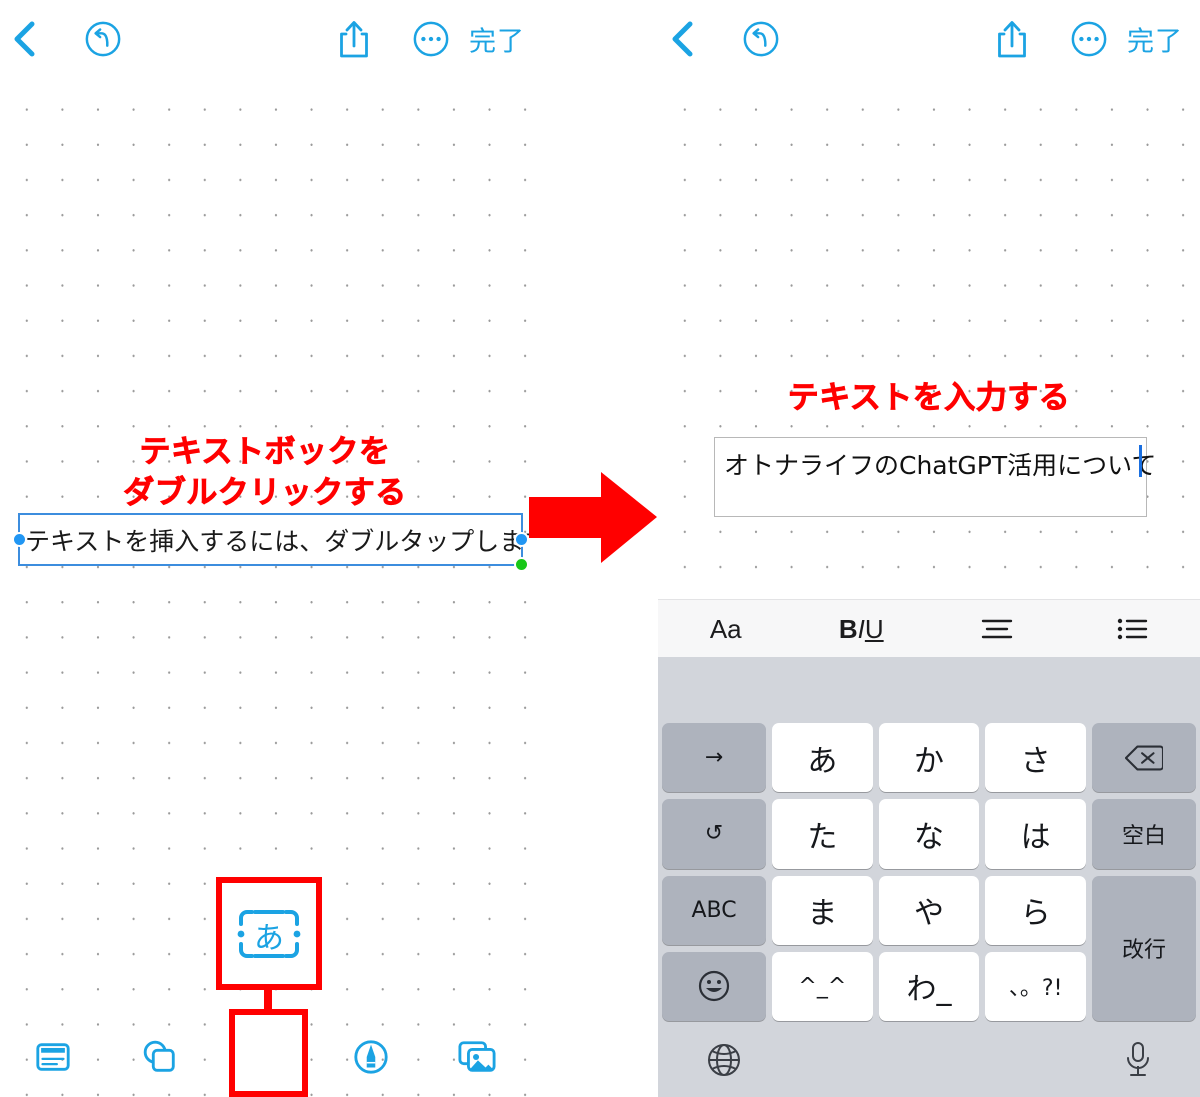  I want to click on annotation-right: テキストを入力する, so click(929, 398).